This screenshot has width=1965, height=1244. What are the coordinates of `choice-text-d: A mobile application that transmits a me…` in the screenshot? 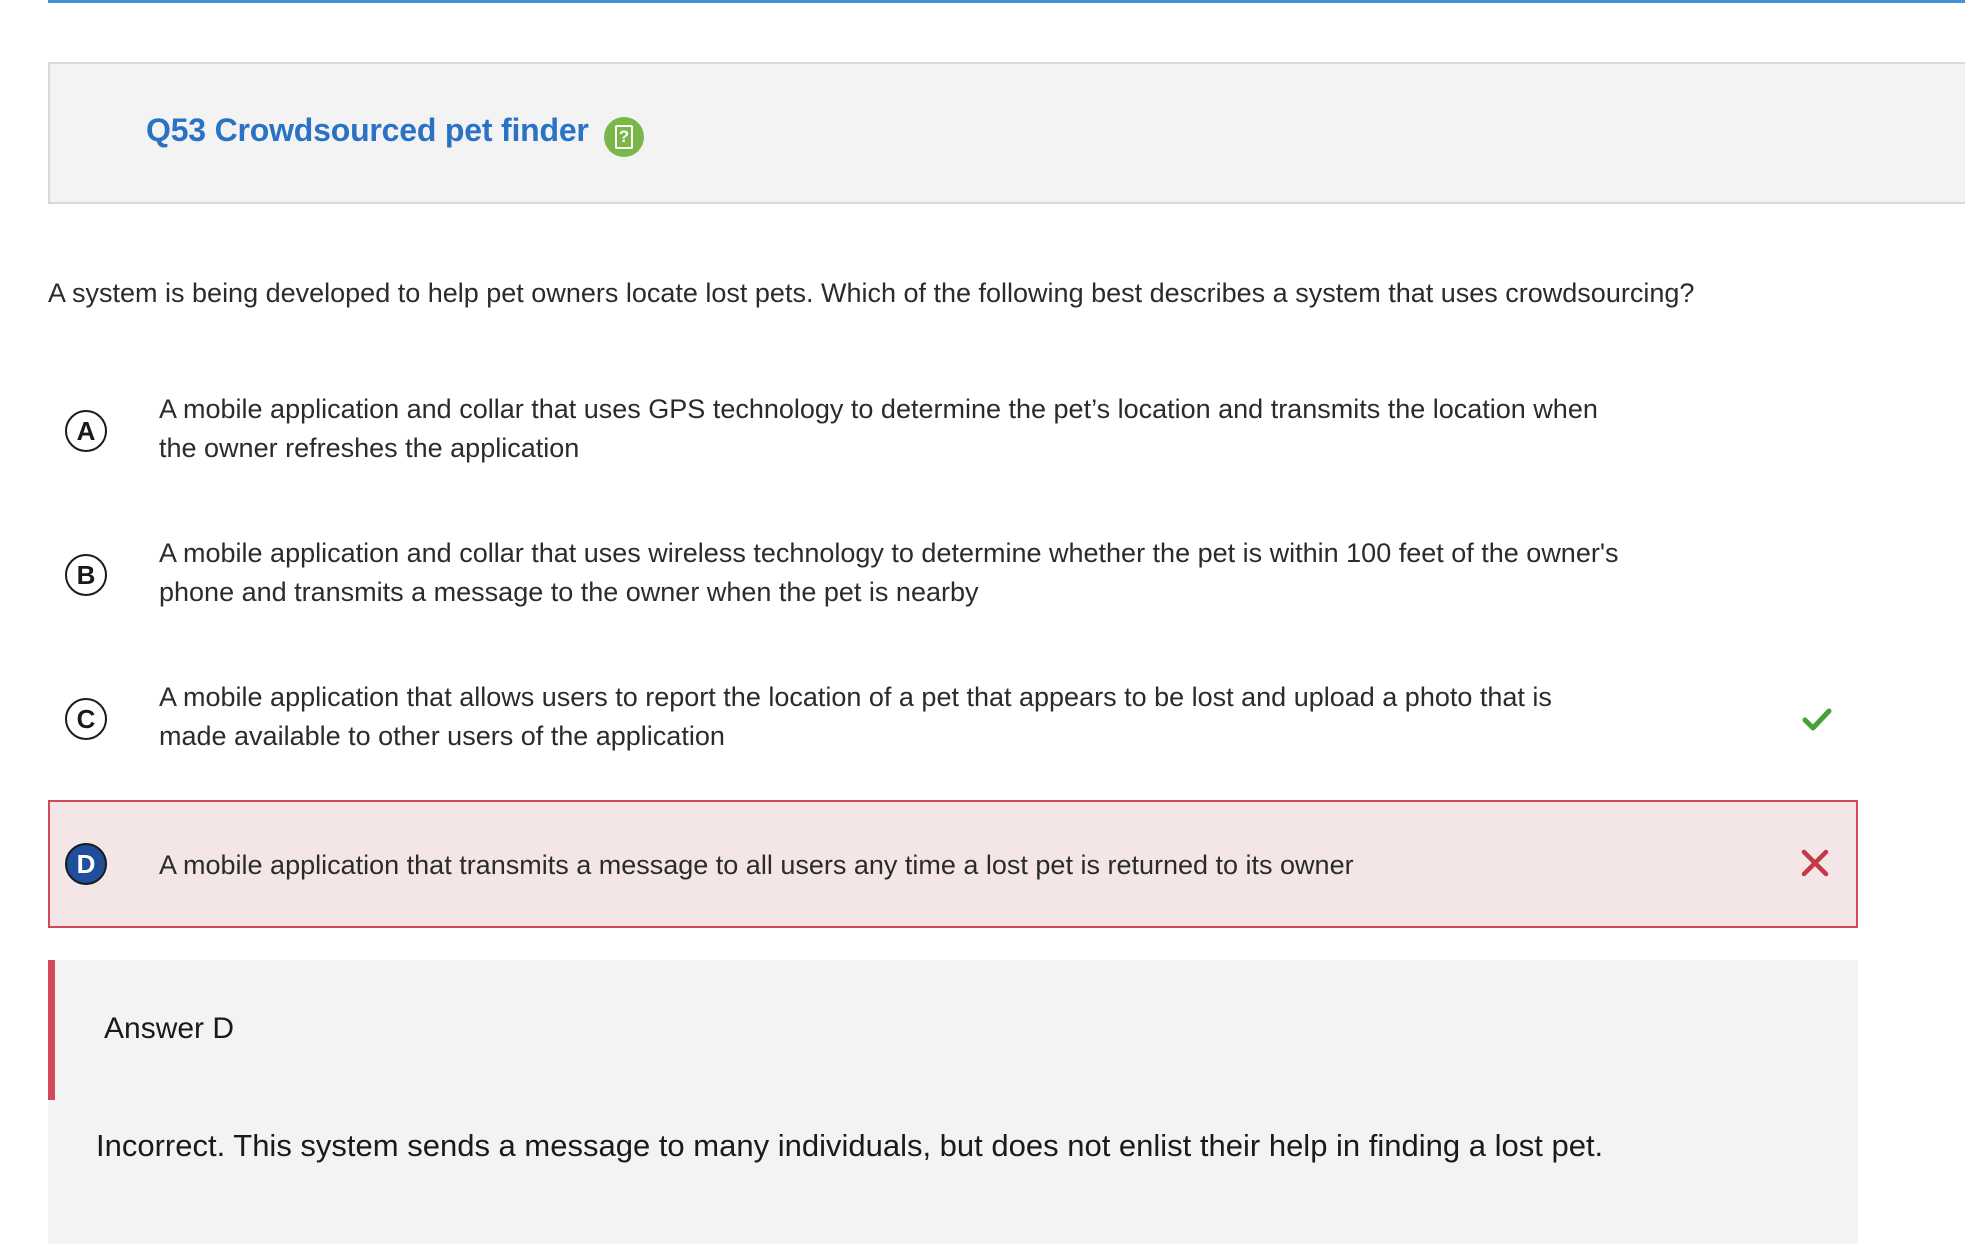 It's located at (756, 865).